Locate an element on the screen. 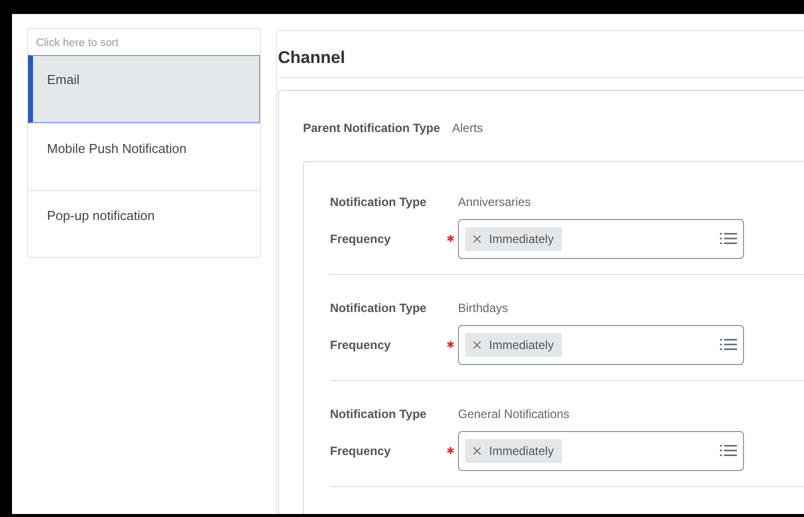  channel-item: Pop-up notification is located at coordinates (144, 223).